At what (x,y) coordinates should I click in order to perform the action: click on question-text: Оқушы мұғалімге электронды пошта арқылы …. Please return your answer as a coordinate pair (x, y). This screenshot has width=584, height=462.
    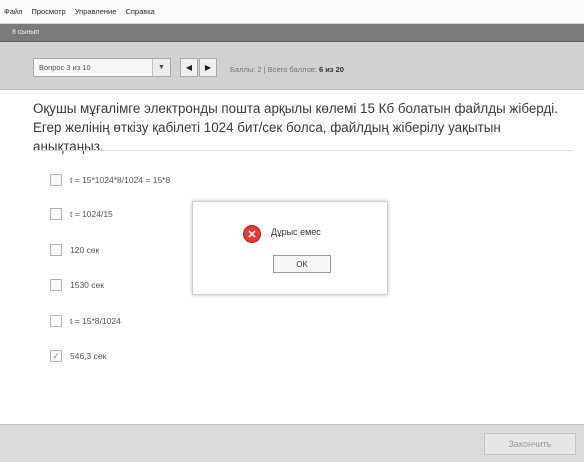
    Looking at the image, I should click on (295, 127).